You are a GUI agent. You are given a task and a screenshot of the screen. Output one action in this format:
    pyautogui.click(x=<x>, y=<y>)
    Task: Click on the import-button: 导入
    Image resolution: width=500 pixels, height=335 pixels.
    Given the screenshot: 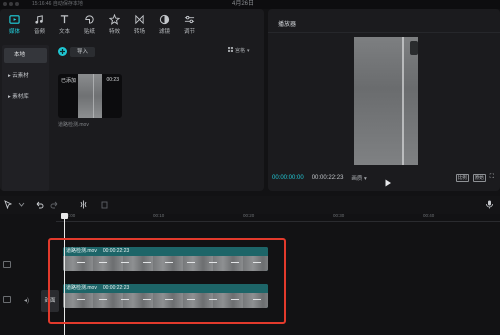 What is the action you would take?
    pyautogui.click(x=77, y=51)
    